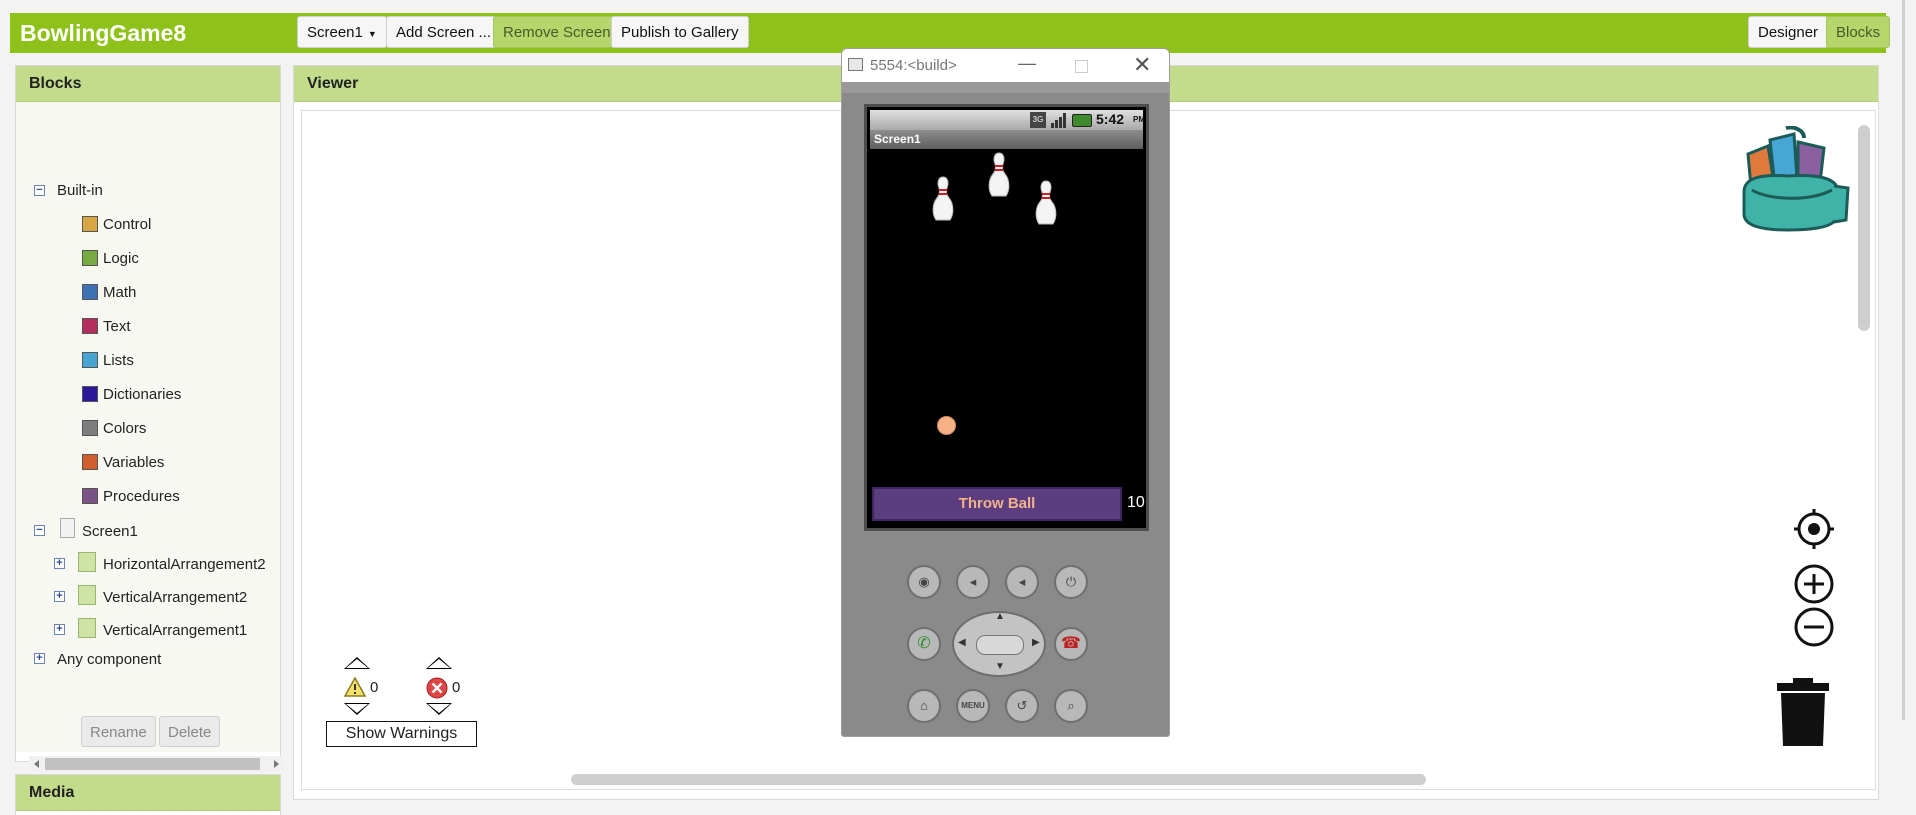  Describe the element at coordinates (1814, 529) in the screenshot. I see `recenter-target-icon` at that location.